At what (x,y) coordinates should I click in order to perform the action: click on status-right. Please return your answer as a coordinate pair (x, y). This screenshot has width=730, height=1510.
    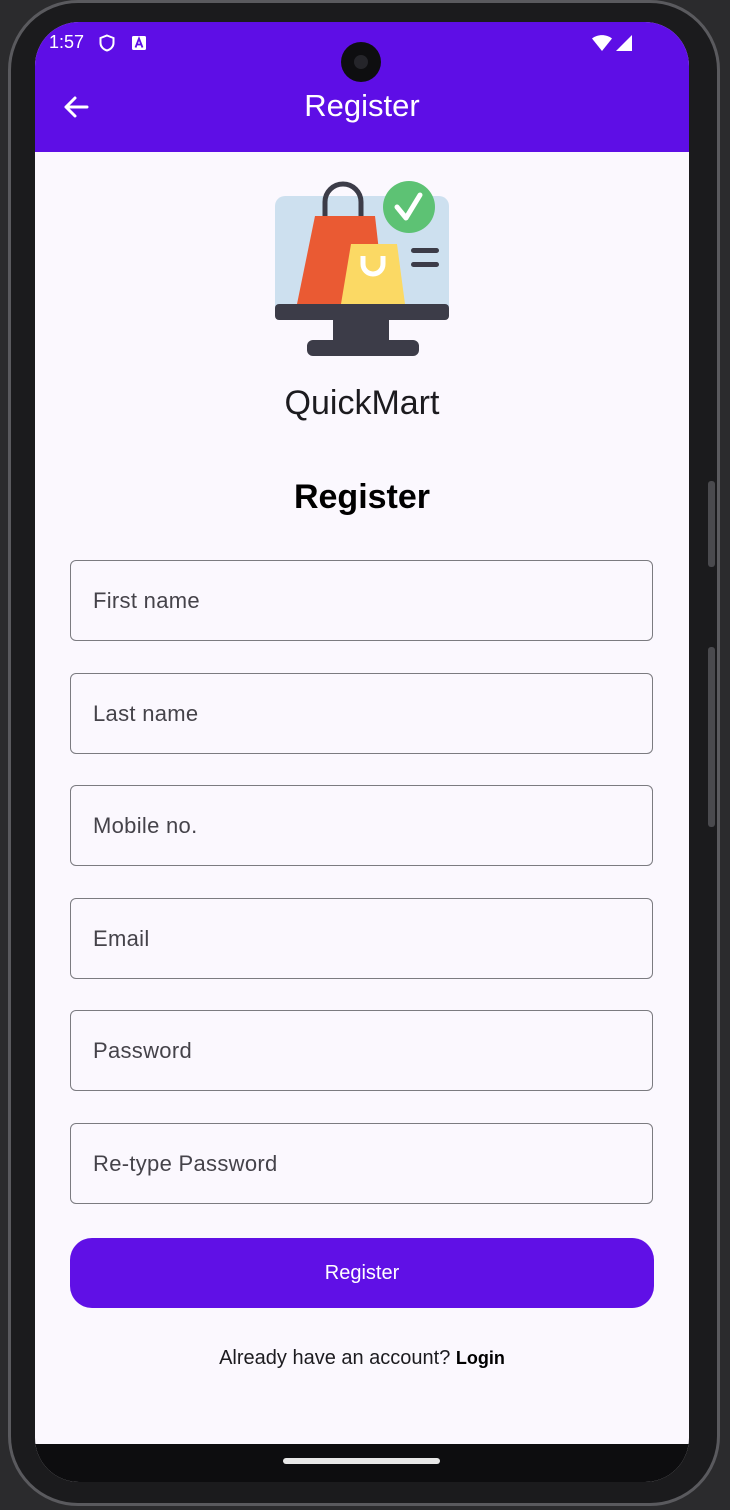
    Looking at the image, I should click on (612, 43).